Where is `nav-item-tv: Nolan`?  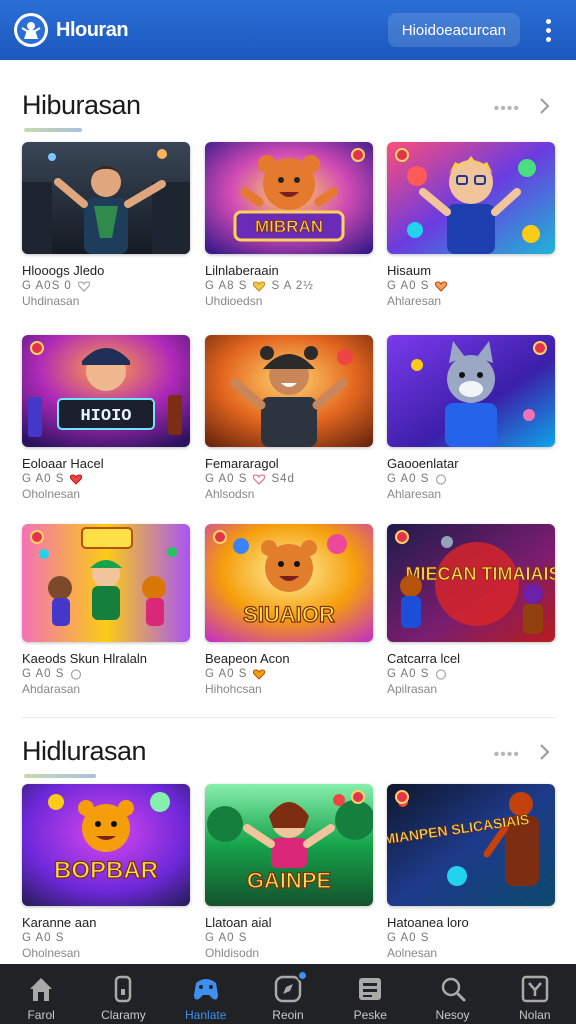 nav-item-tv: Nolan is located at coordinates (535, 994).